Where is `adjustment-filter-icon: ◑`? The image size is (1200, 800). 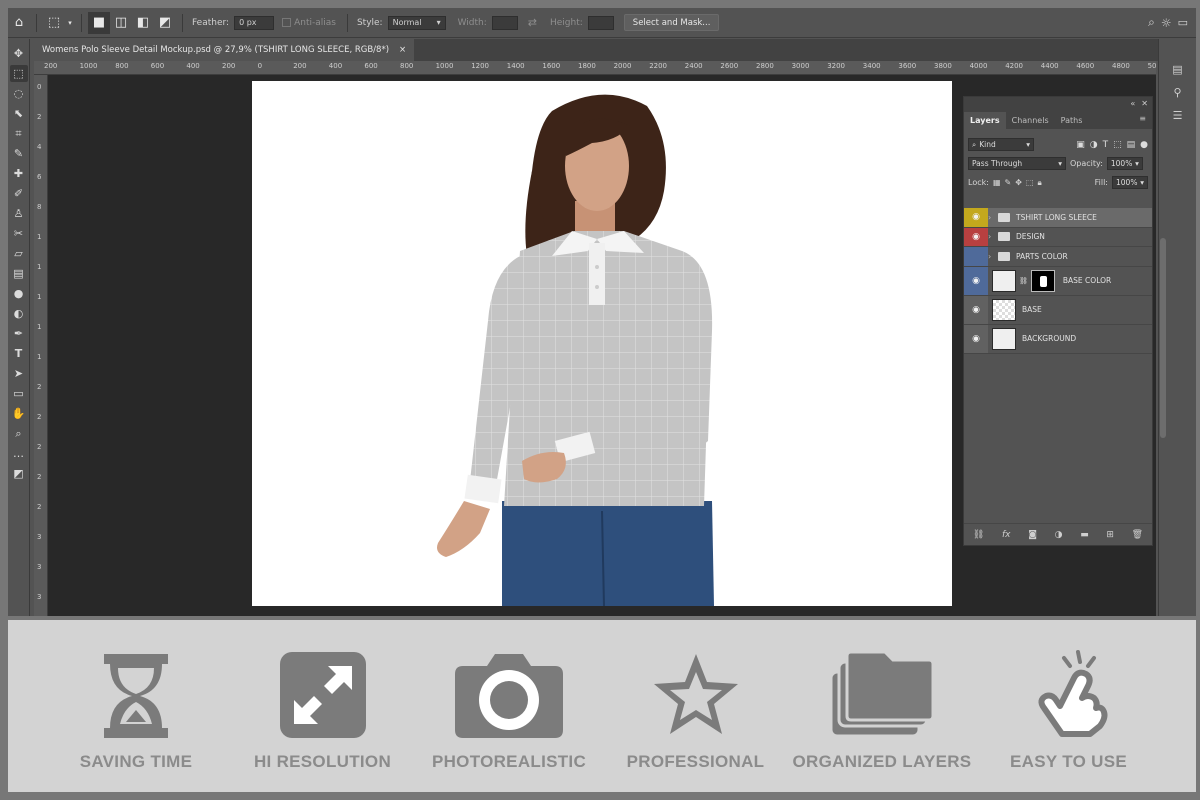
adjustment-filter-icon: ◑ is located at coordinates (1094, 145).